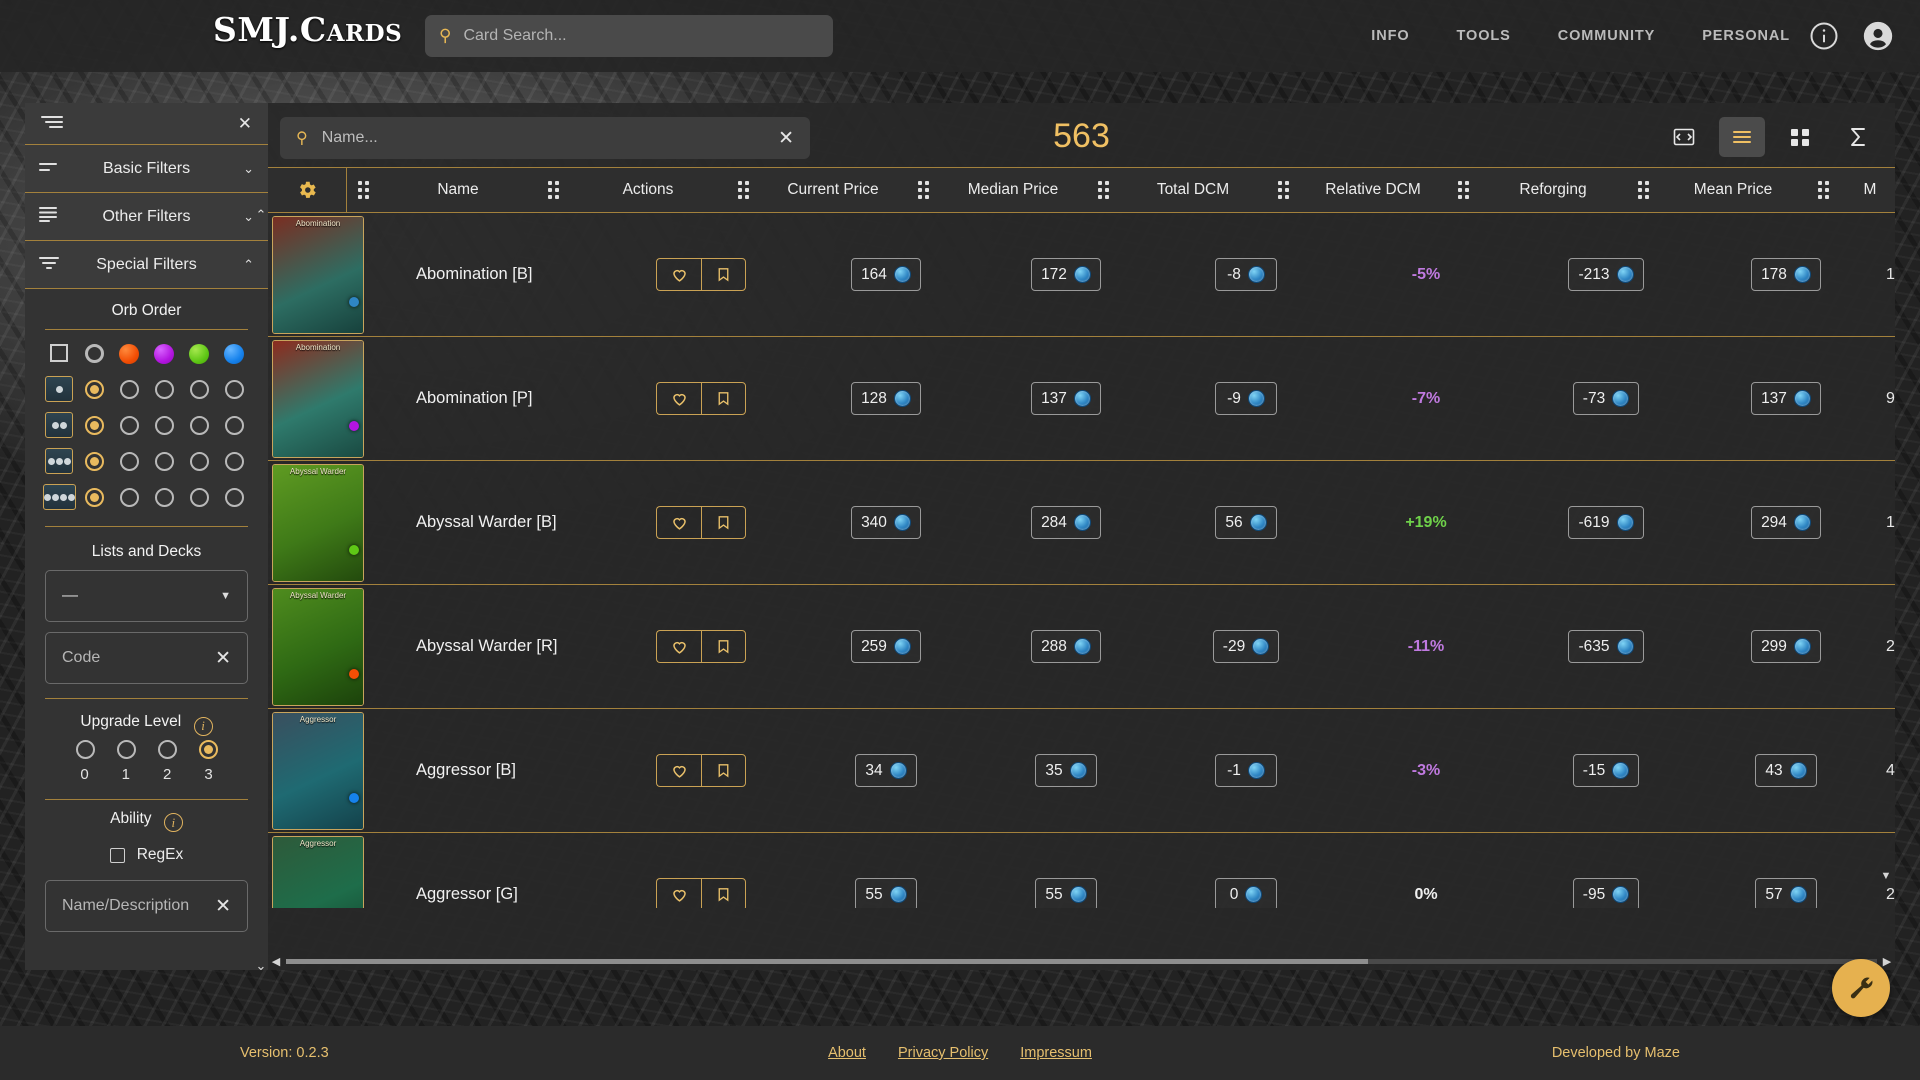 This screenshot has width=1920, height=1080. What do you see at coordinates (146, 596) in the screenshot?
I see `lists-and-decks-select: — ▼` at bounding box center [146, 596].